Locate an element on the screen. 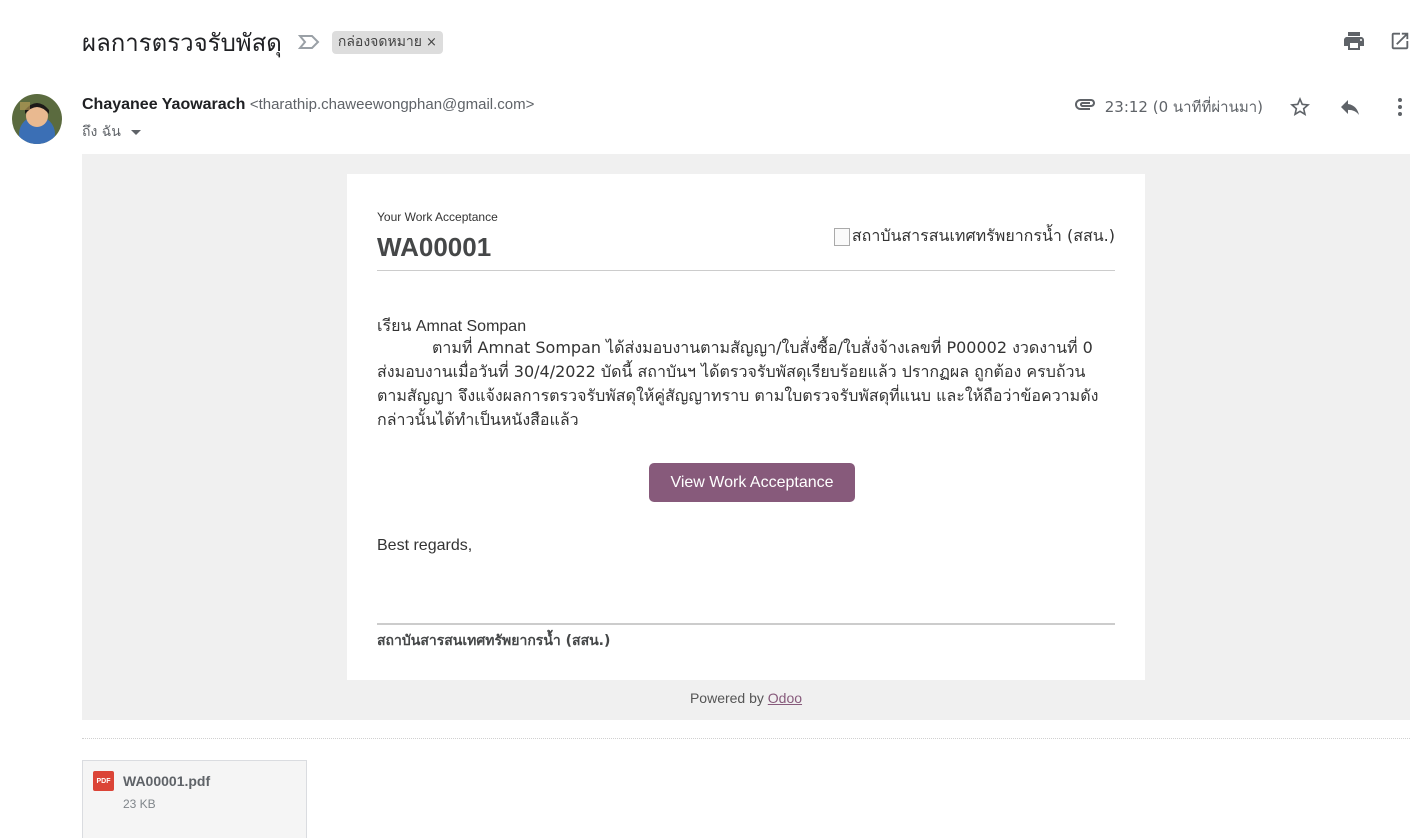  attachment-clip-icon is located at coordinates (1085, 106).